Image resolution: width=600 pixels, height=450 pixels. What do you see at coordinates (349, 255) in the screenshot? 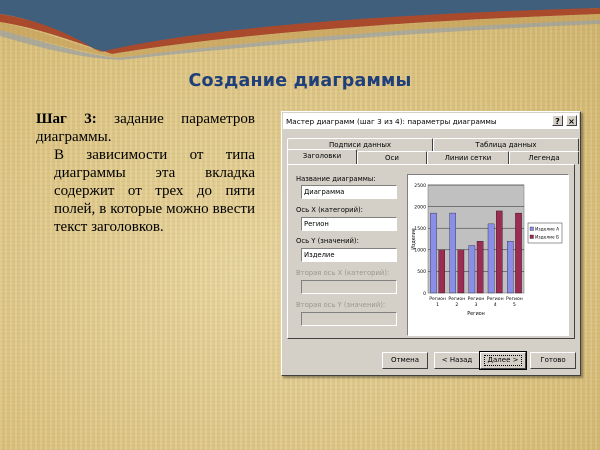
I see `y-axis-input: Изделие` at bounding box center [349, 255].